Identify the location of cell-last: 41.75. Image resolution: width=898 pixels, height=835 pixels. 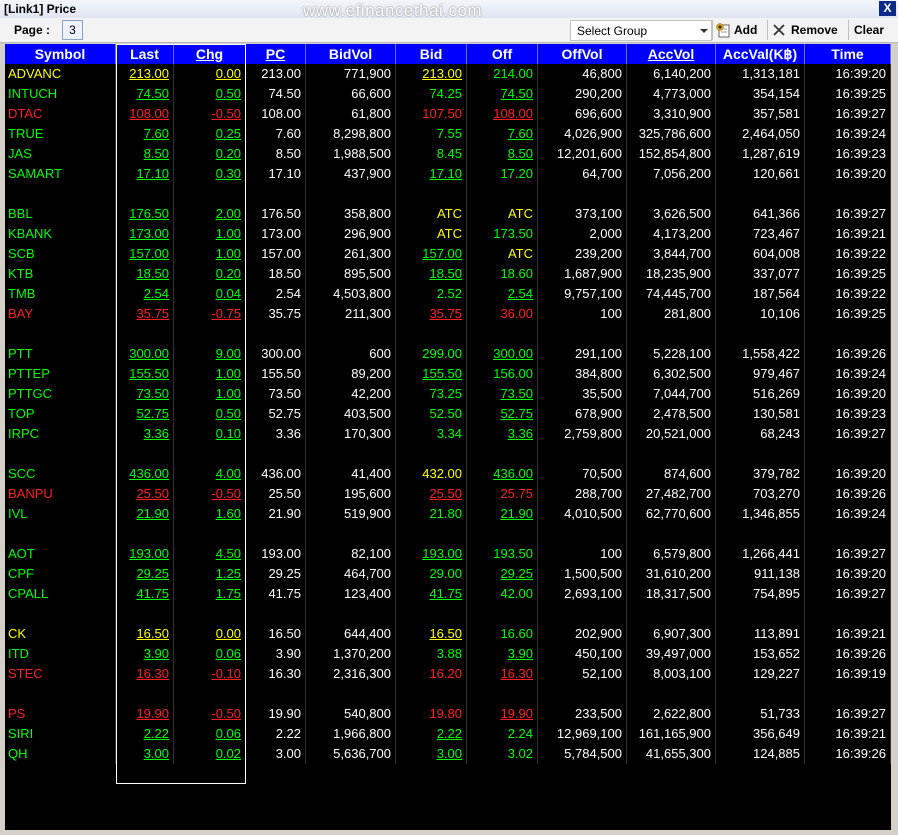
(145, 594).